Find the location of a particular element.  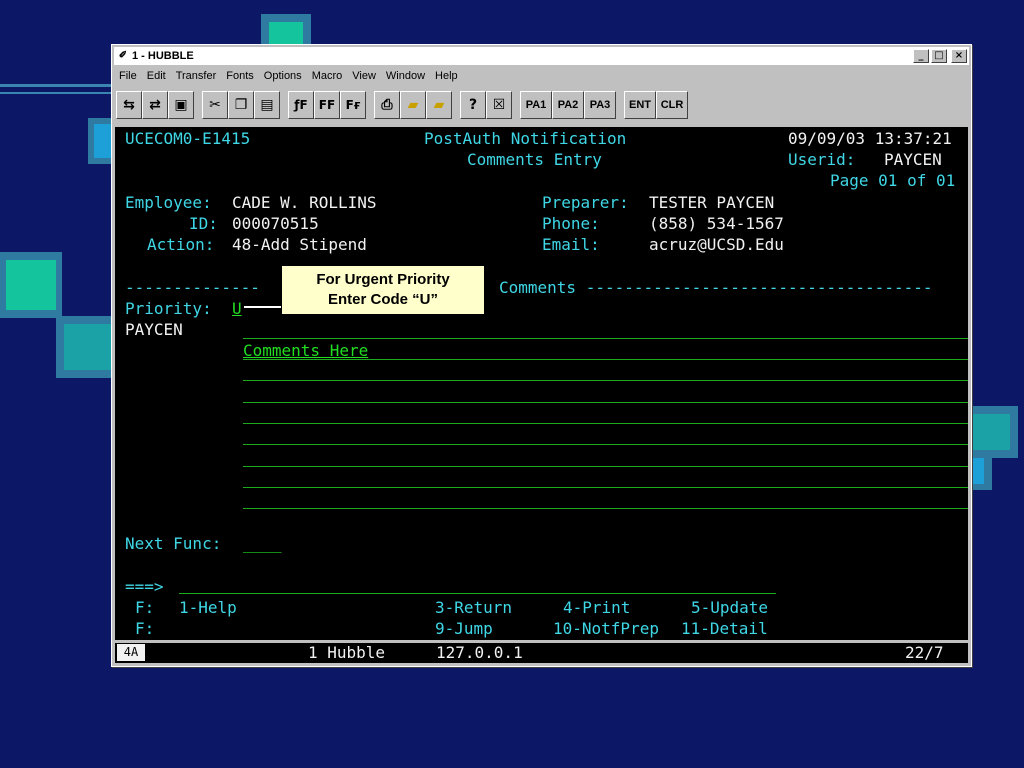

callout-note: For Urgent Priority Enter Code “U” is located at coordinates (383, 290).